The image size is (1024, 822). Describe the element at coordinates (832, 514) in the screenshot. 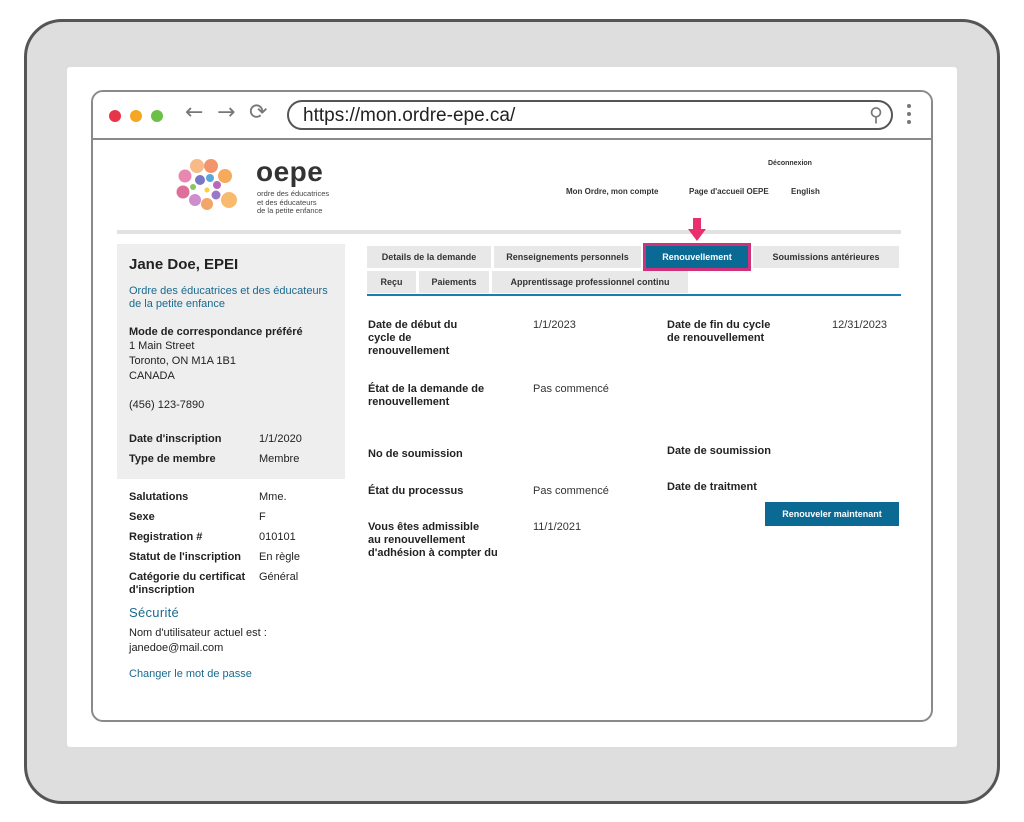

I see `renew-now-button: Renouveler maintenant` at that location.